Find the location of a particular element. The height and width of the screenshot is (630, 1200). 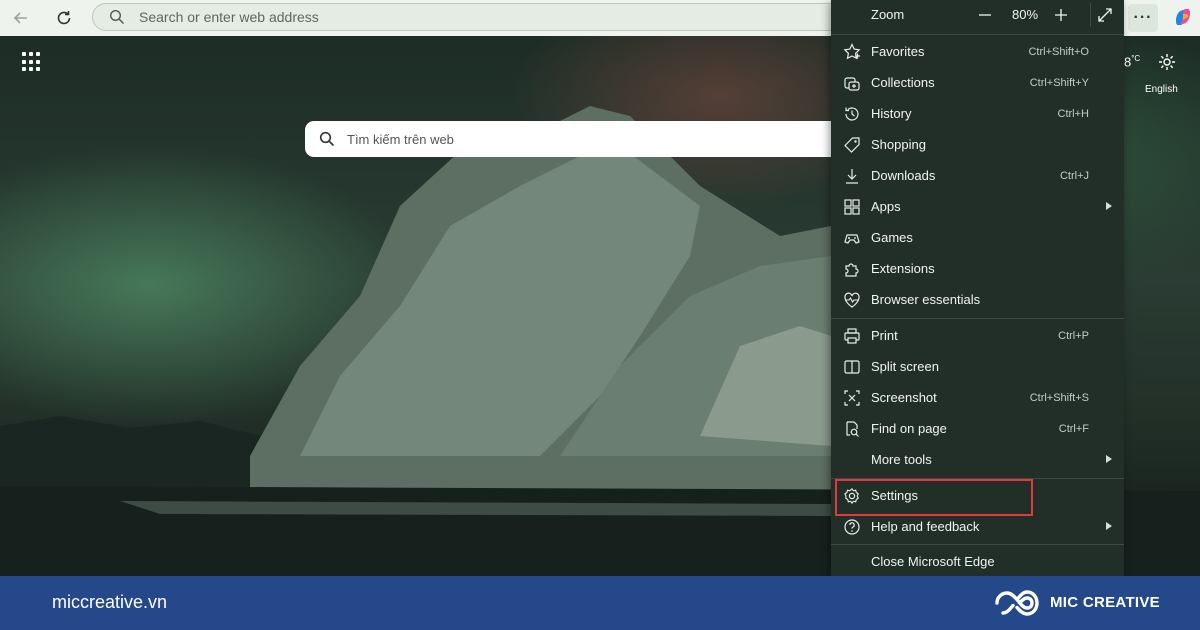

printer-icon is located at coordinates (852, 336).